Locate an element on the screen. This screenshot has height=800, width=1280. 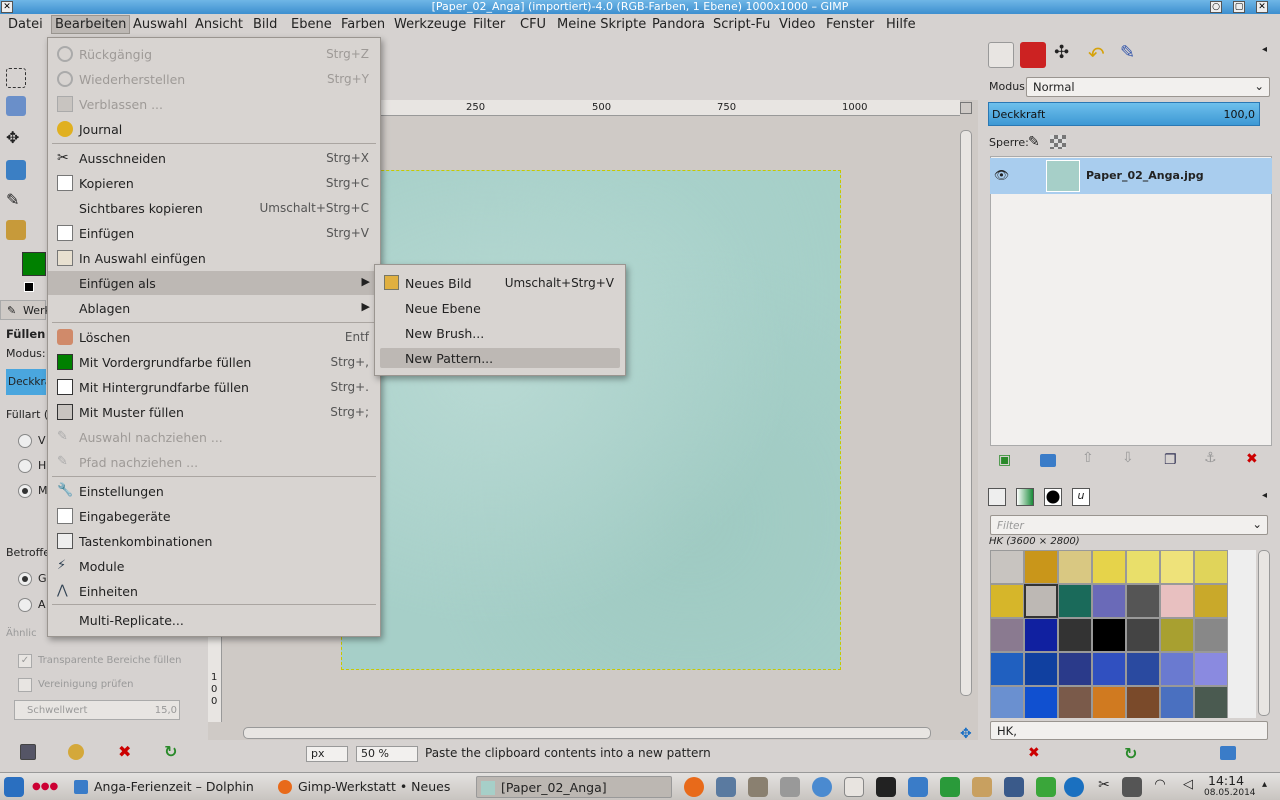
layers-tab-icon is located at coordinates (1001, 55).